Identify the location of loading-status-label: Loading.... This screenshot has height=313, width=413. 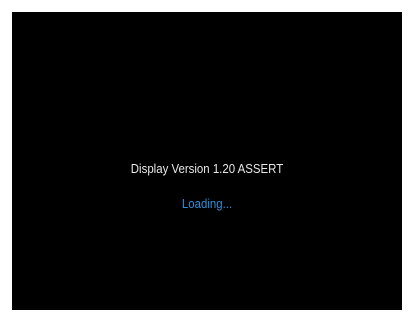
(207, 203).